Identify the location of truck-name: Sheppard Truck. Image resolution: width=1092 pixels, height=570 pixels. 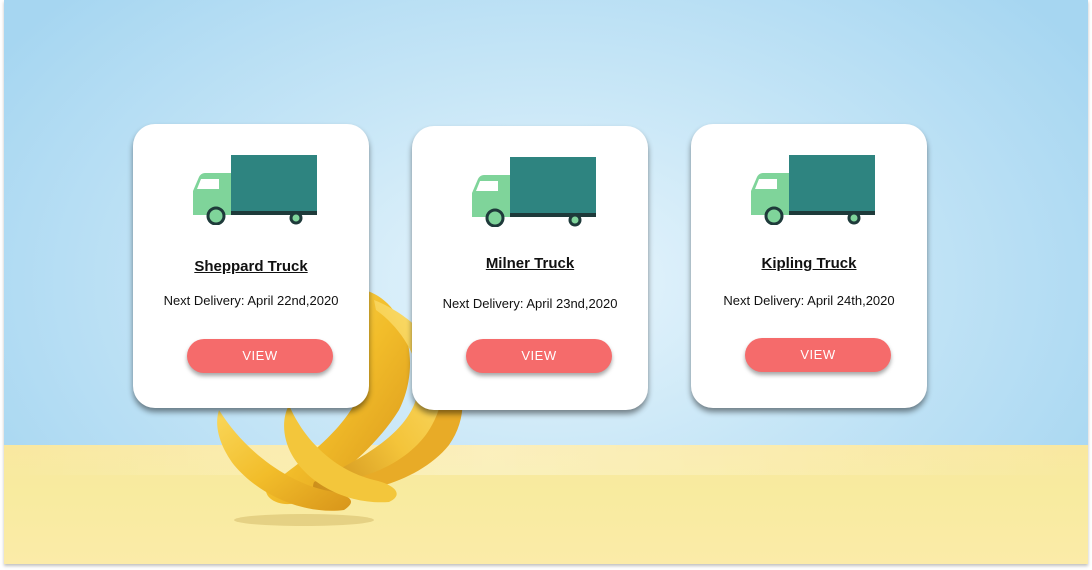
(251, 266).